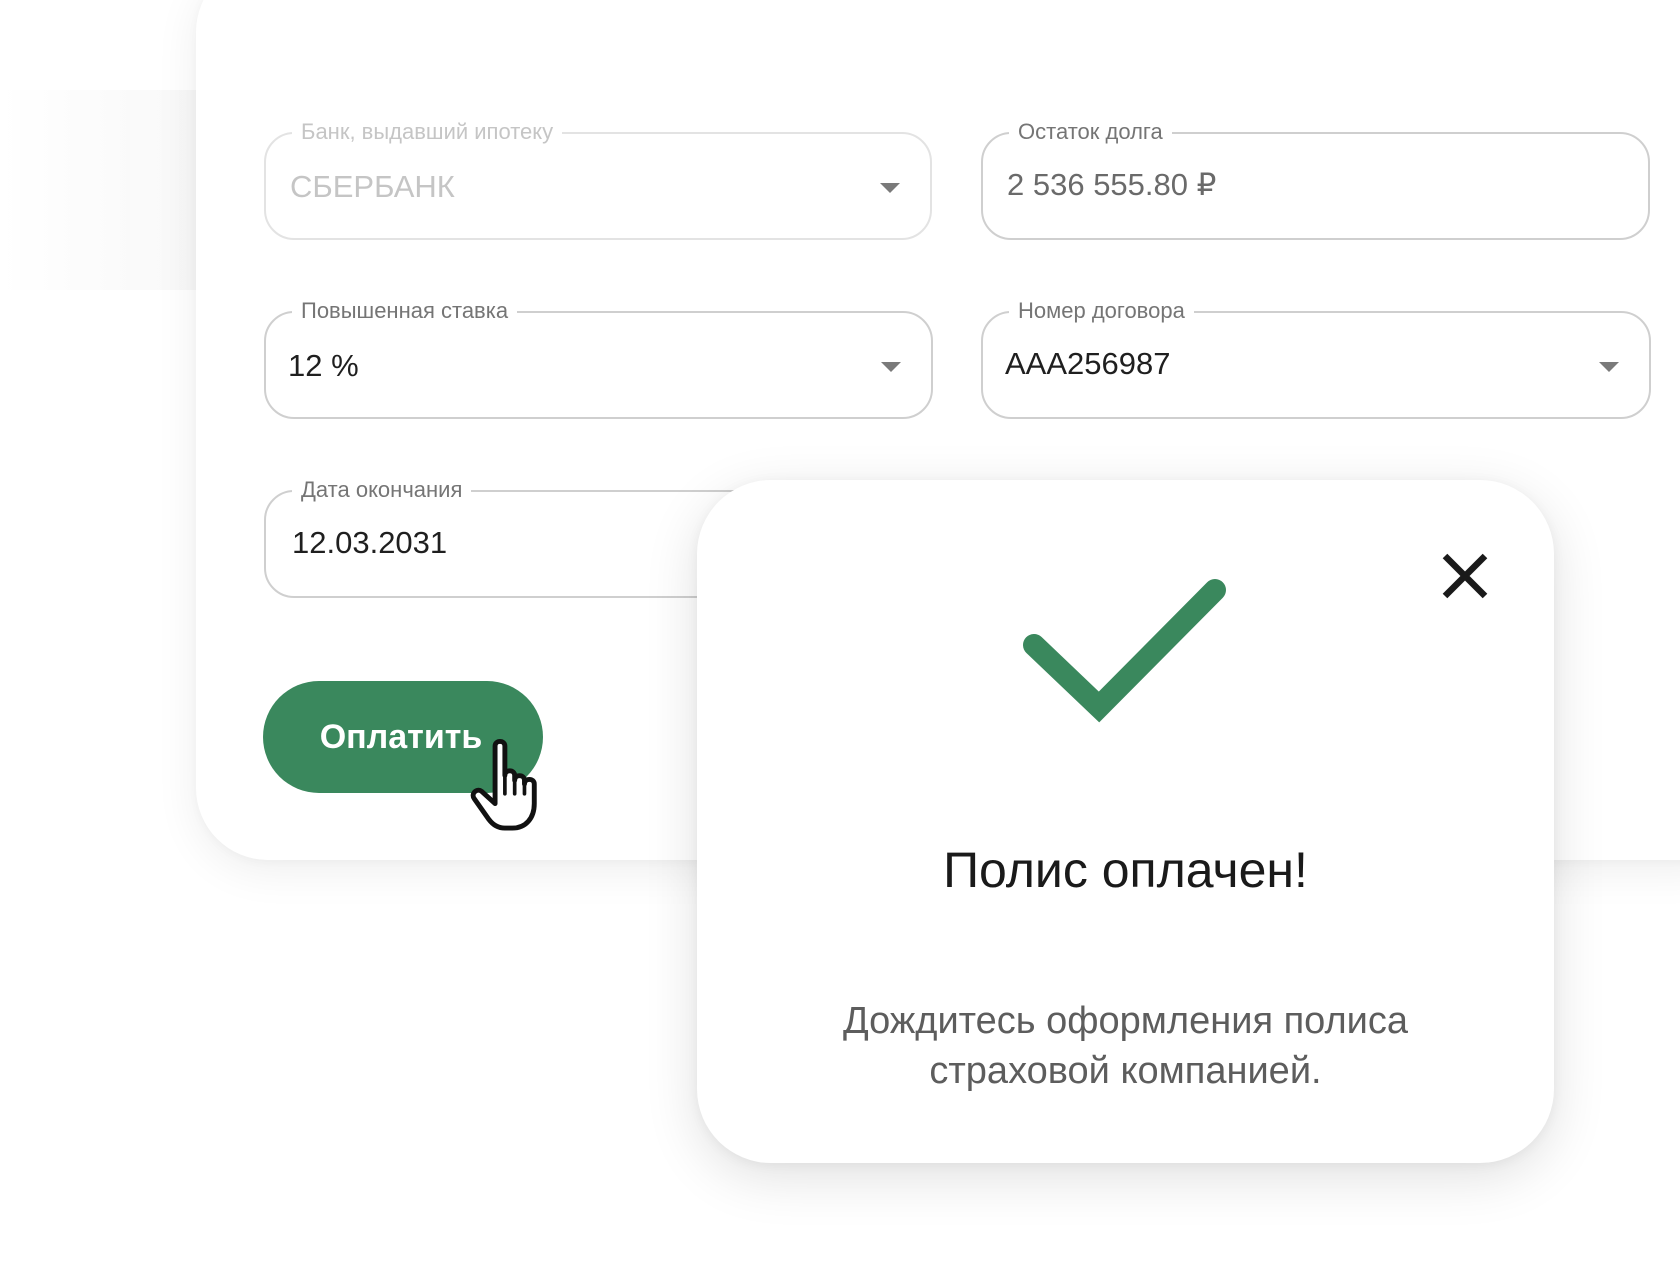 The image size is (1680, 1287). What do you see at coordinates (1315, 179) in the screenshot?
I see `debt-balance-field: Остаток долга 2 536 555.80 ₽` at bounding box center [1315, 179].